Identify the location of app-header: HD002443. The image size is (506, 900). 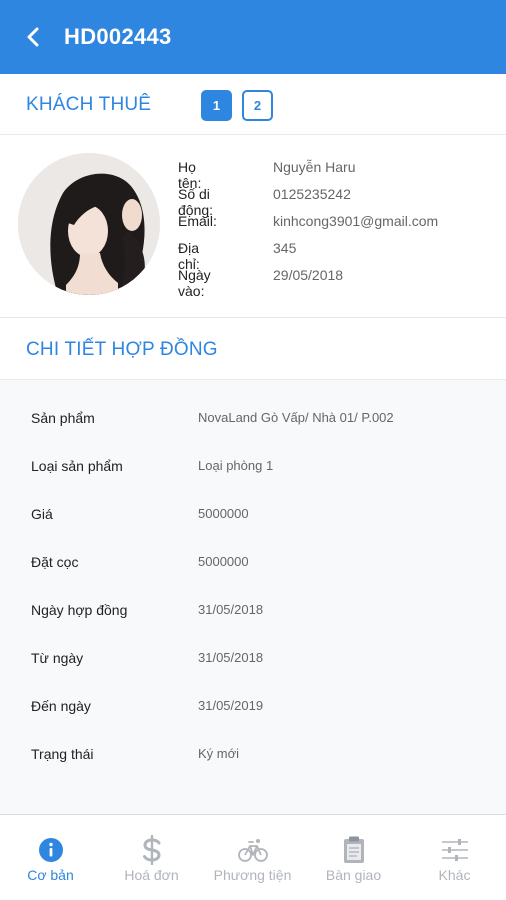
(253, 37).